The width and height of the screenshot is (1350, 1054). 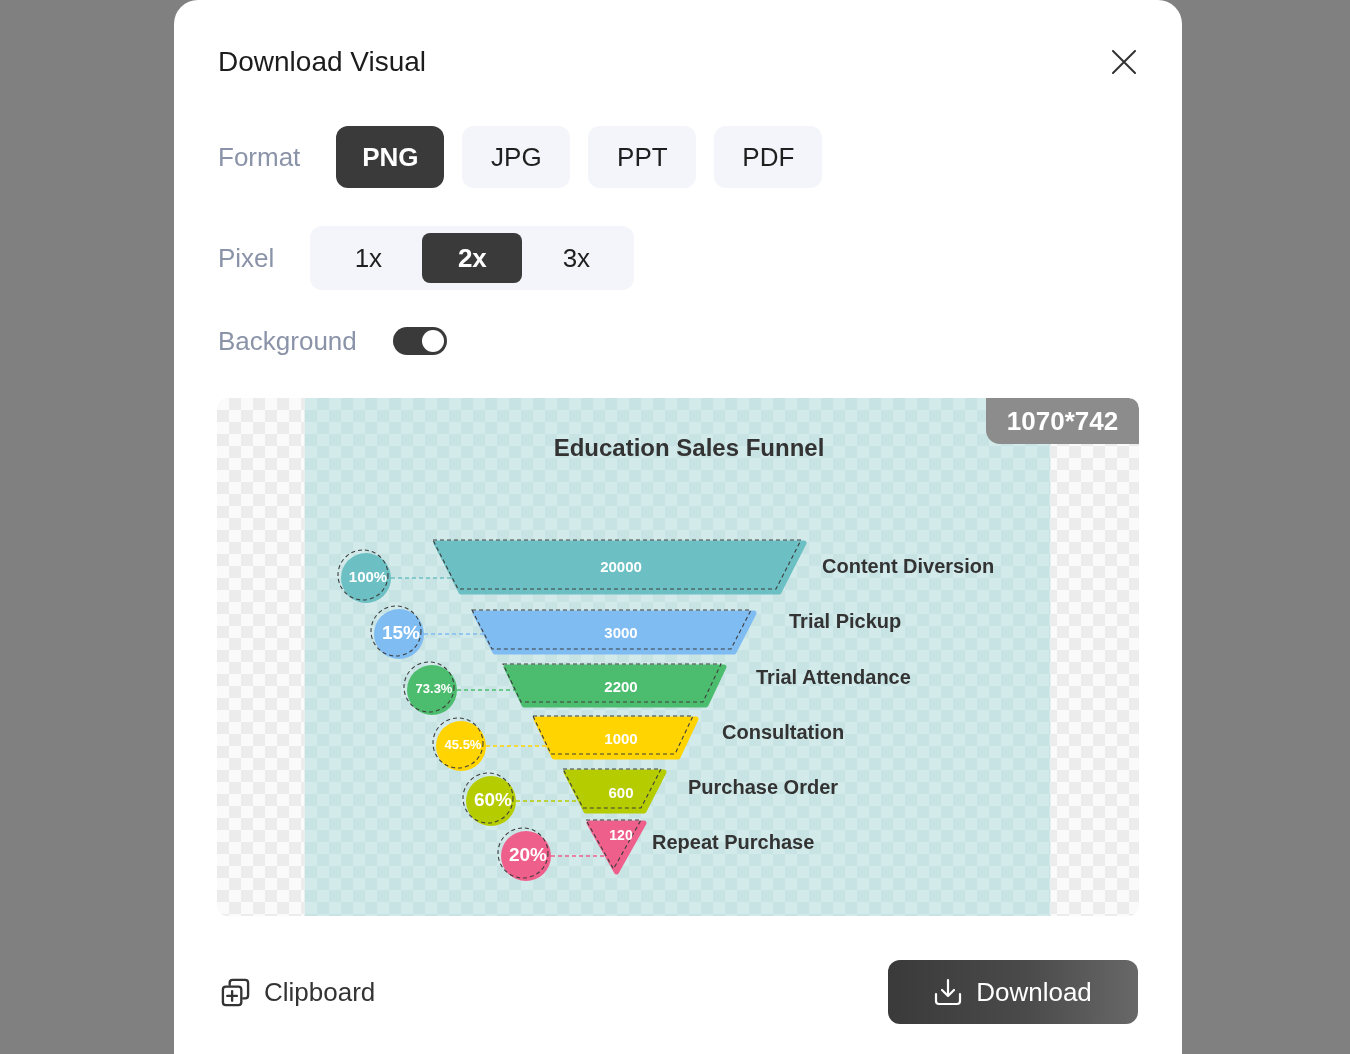 What do you see at coordinates (401, 632) in the screenshot?
I see `percent-label: 15%` at bounding box center [401, 632].